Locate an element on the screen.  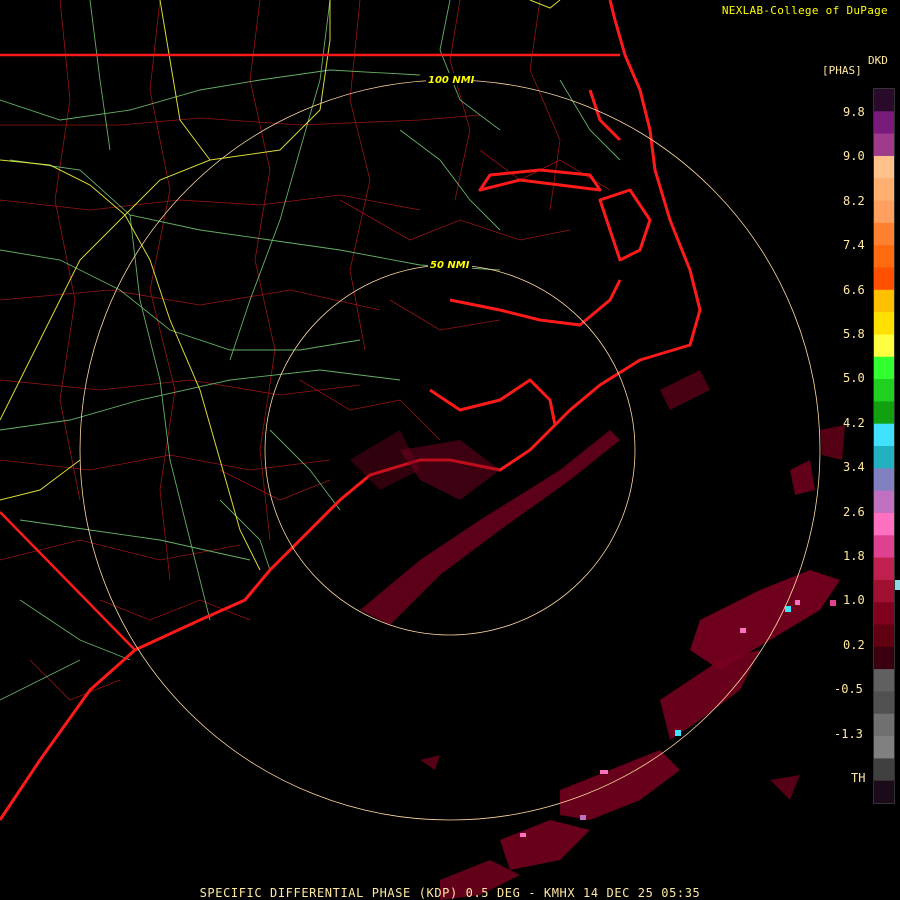
colorbar-tick-label: 9.0 is located at coordinates (854, 156).